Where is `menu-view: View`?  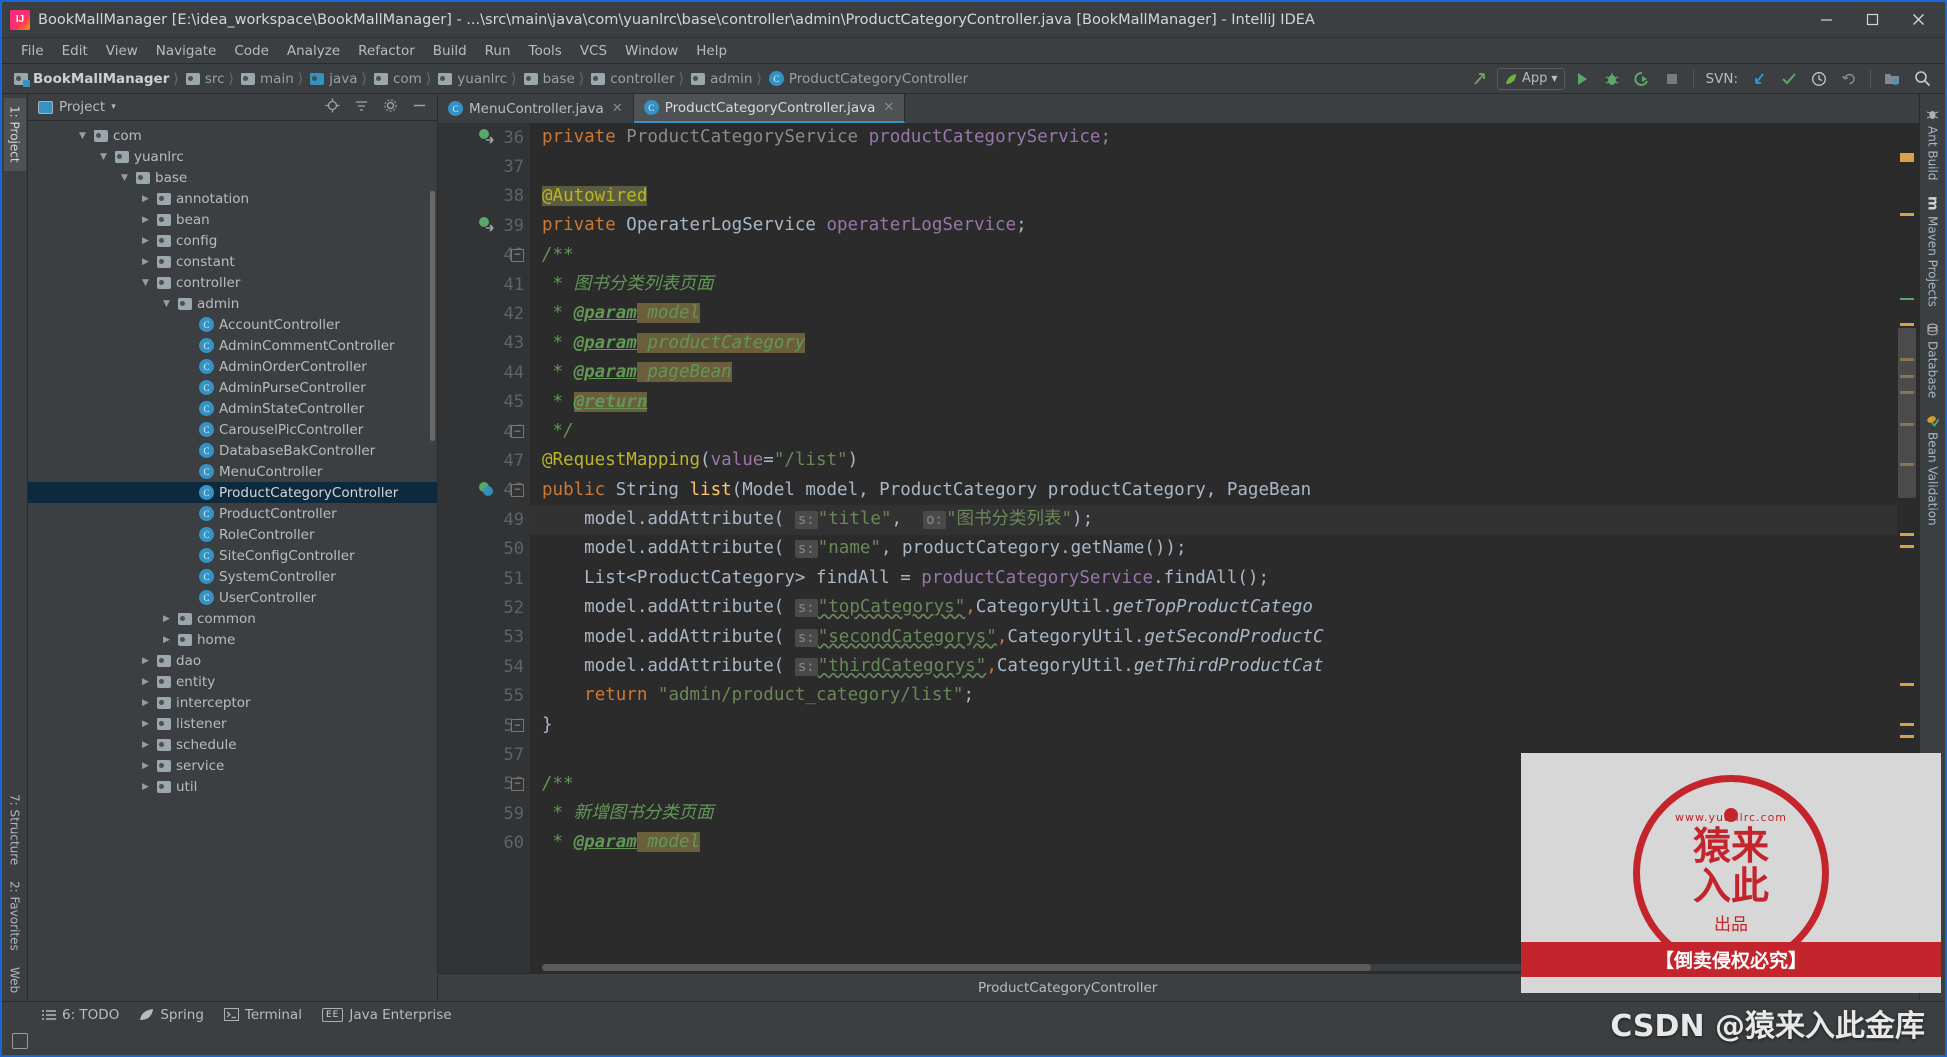 menu-view: View is located at coordinates (122, 51).